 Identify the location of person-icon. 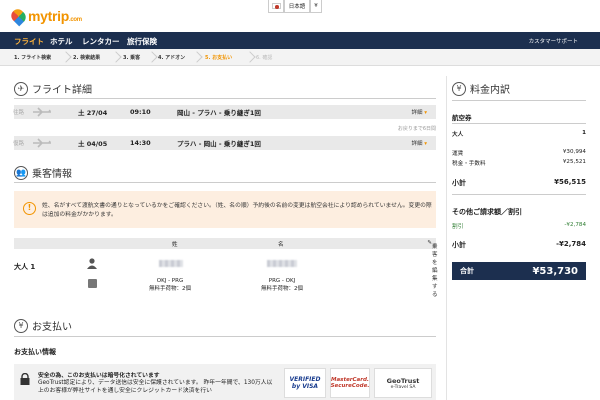
(92, 263).